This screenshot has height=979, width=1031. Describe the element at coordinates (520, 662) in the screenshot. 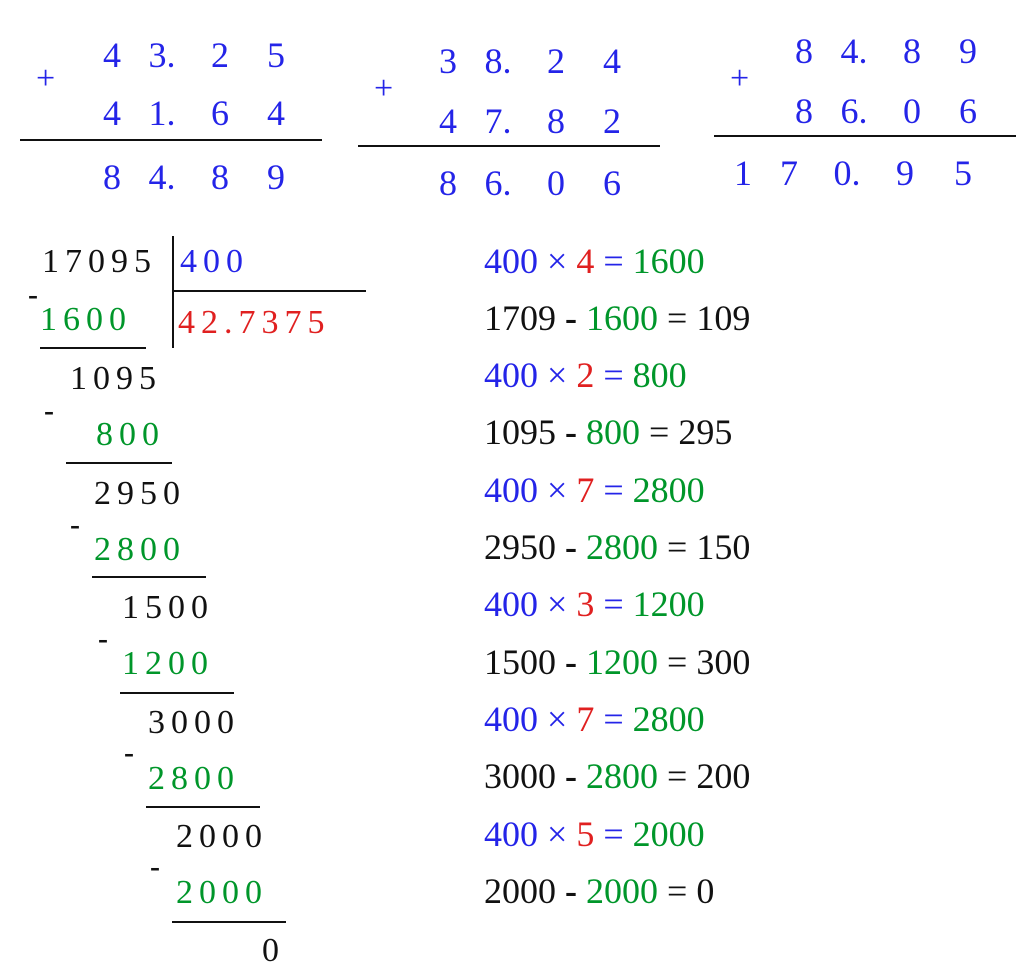

I see `operand: 1500` at that location.